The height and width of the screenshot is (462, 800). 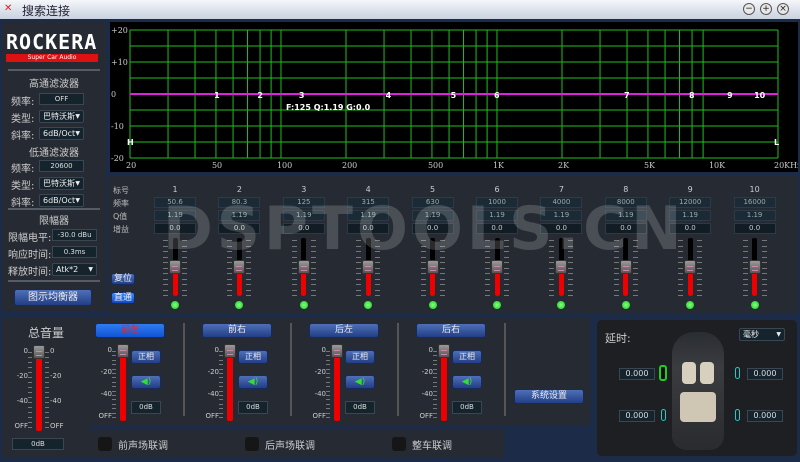 I want to click on band-number: 3, so click(x=304, y=189).